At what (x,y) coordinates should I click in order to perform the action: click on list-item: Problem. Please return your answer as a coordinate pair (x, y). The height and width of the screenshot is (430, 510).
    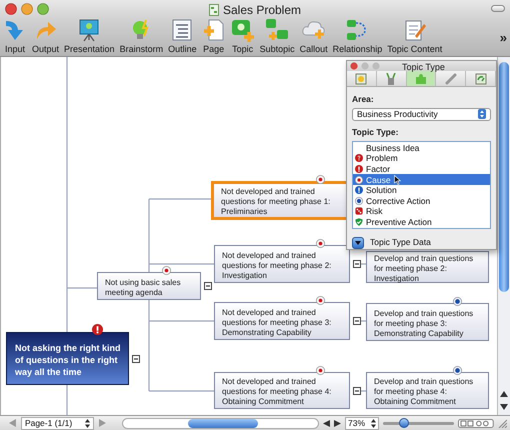
    Looking at the image, I should click on (421, 158).